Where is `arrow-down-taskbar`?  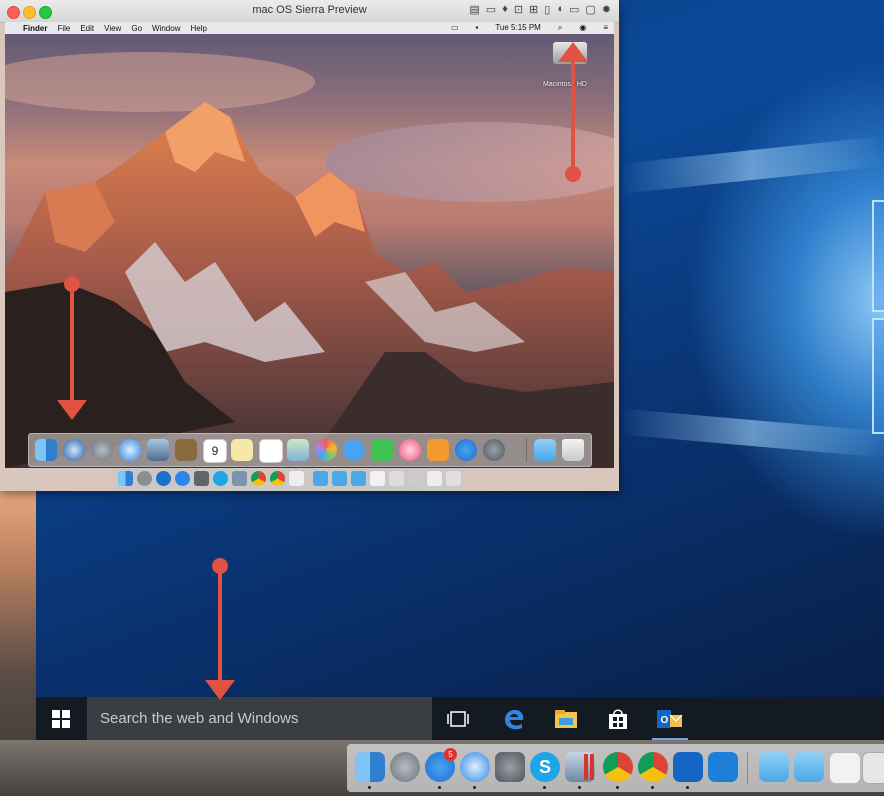 arrow-down-taskbar is located at coordinates (220, 629).